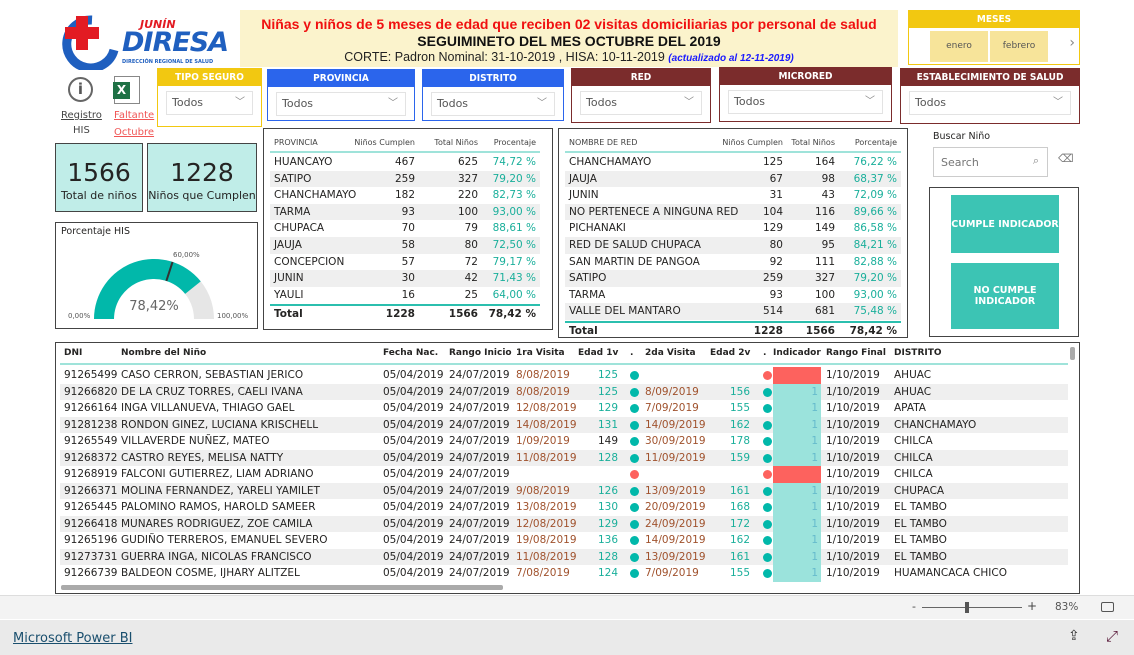 This screenshot has width=1134, height=655. What do you see at coordinates (134, 132) in the screenshot?
I see `octubre-link: Octubre` at bounding box center [134, 132].